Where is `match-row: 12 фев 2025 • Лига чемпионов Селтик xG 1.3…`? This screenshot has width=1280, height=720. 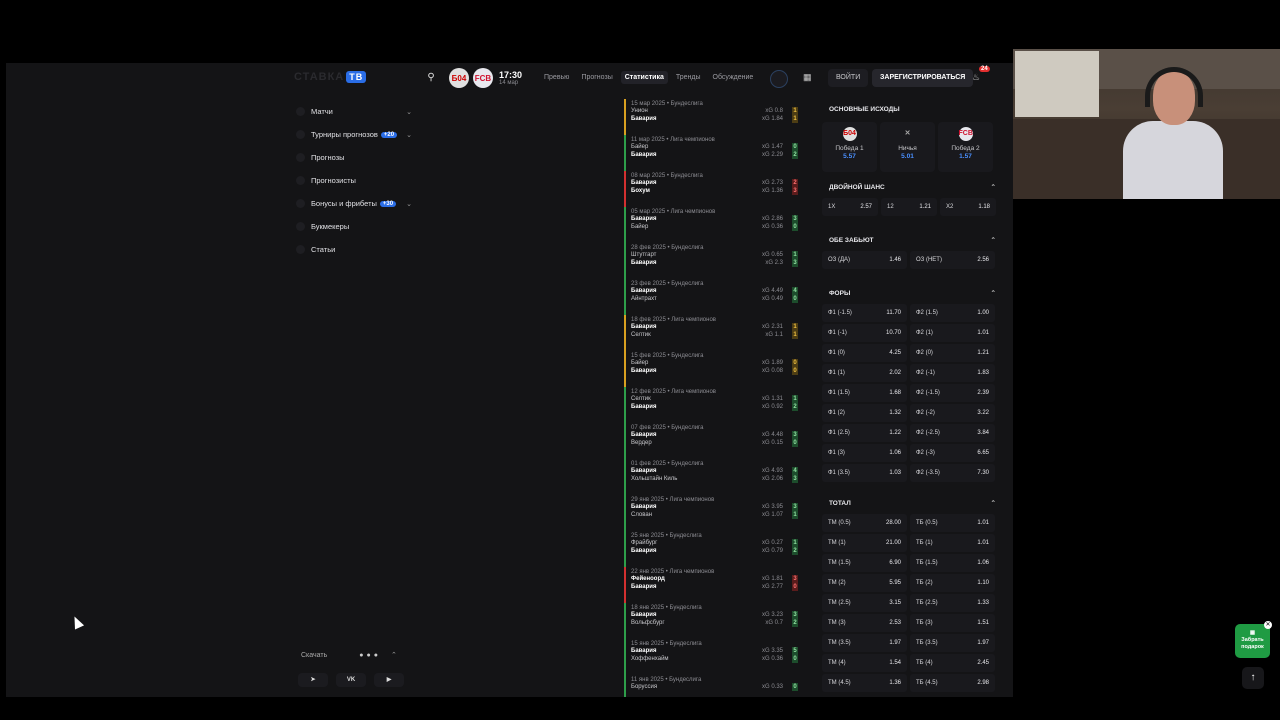 match-row: 12 фев 2025 • Лига чемпионов Селтик xG 1.3… is located at coordinates (712, 405).